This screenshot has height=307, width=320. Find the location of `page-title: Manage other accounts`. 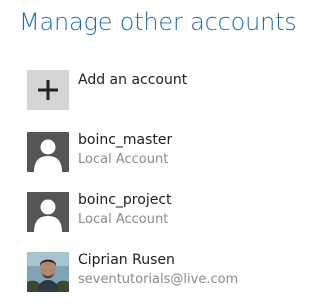

page-title: Manage other accounts is located at coordinates (158, 22).